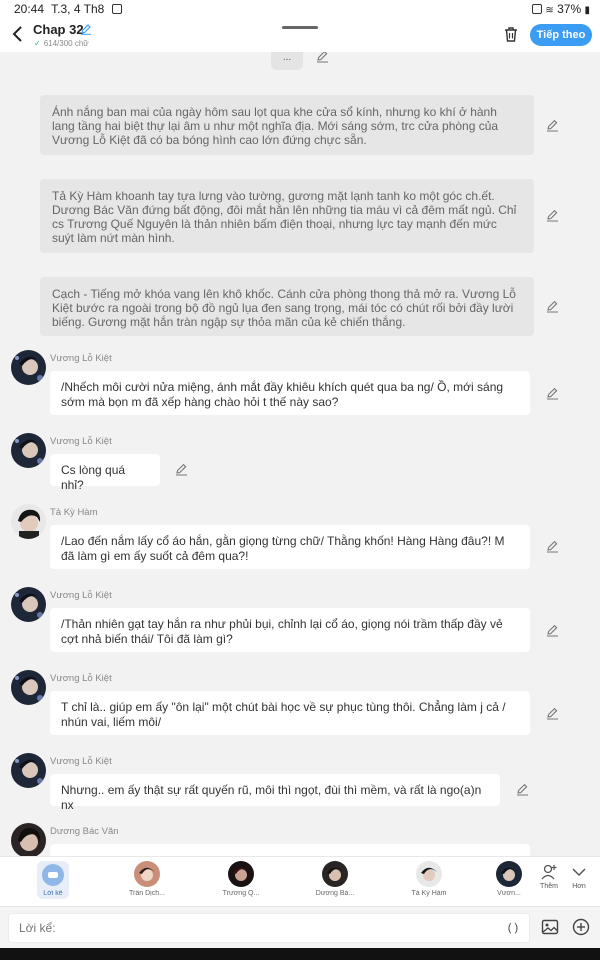 The width and height of the screenshot is (600, 960). What do you see at coordinates (18, 34) in the screenshot?
I see `back-arrow-icon` at bounding box center [18, 34].